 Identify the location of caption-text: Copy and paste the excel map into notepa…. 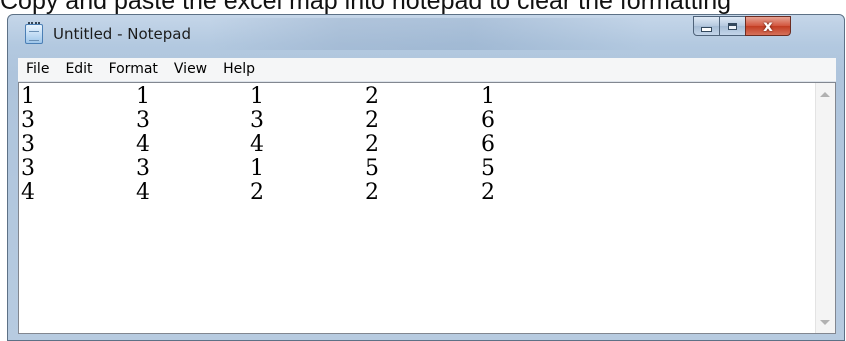
(366, 7).